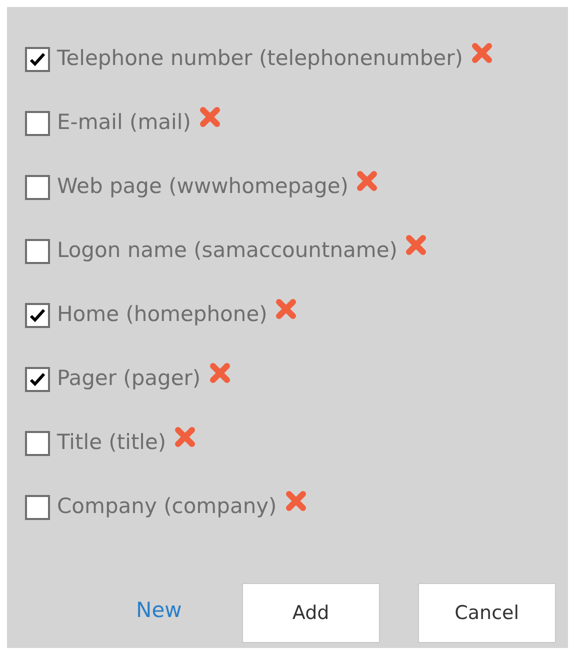 The width and height of the screenshot is (574, 655). I want to click on attribute-label: Web page (wwwhomepage), so click(202, 186).